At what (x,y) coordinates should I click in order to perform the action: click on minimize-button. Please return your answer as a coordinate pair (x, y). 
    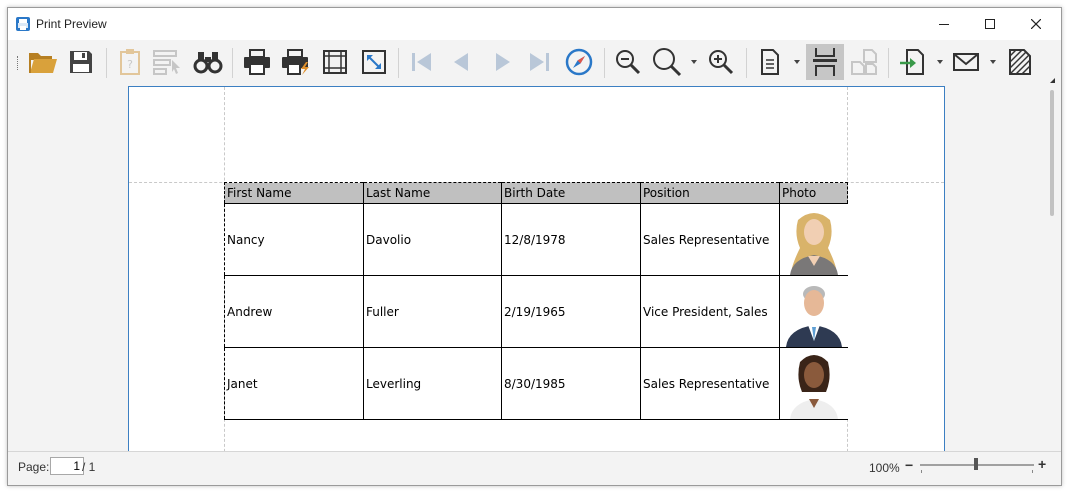
    Looking at the image, I should click on (944, 24).